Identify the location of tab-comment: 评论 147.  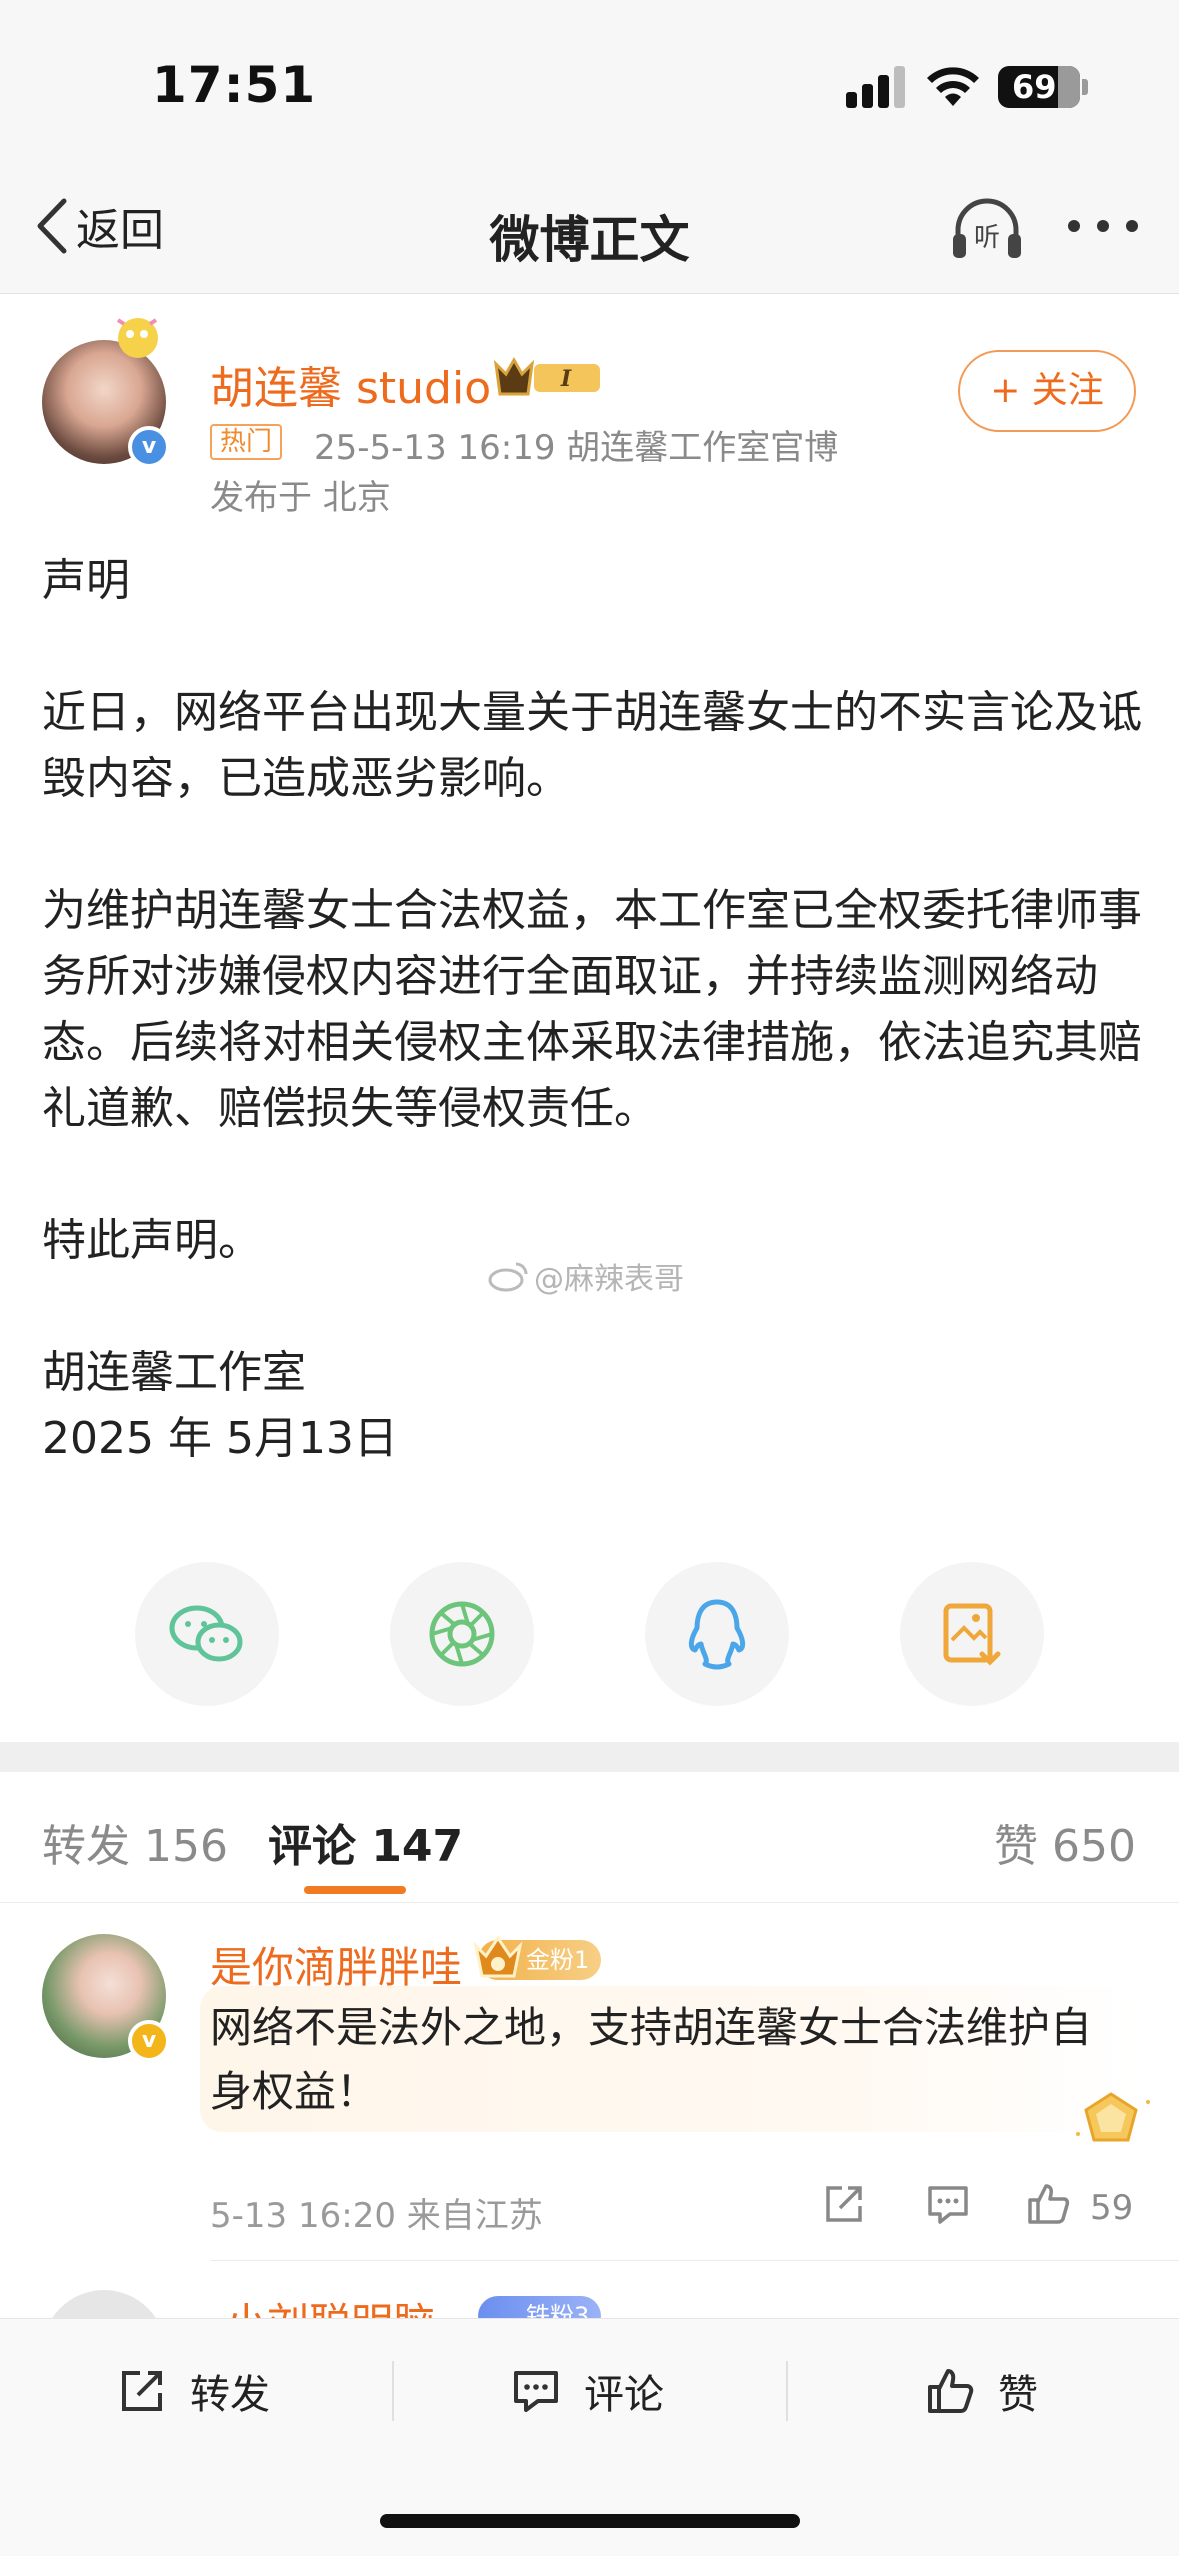
(365, 1842).